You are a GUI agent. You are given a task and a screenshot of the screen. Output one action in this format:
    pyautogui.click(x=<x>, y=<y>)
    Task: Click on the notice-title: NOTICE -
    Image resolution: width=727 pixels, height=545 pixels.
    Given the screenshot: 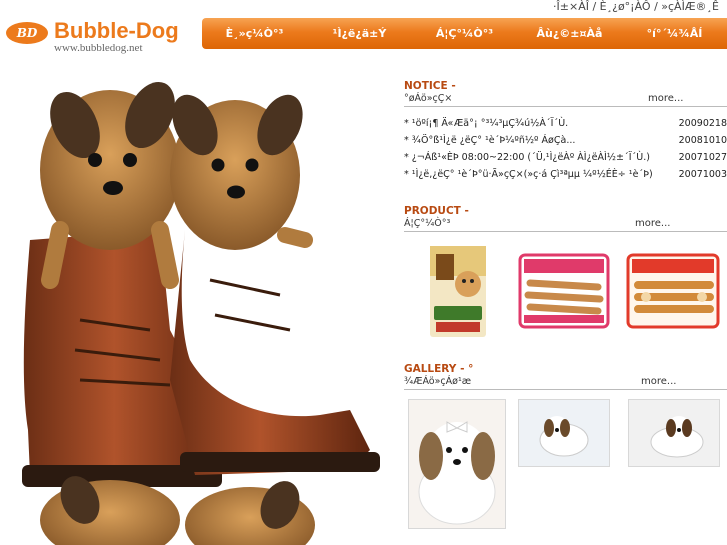 What is the action you would take?
    pyautogui.click(x=430, y=86)
    